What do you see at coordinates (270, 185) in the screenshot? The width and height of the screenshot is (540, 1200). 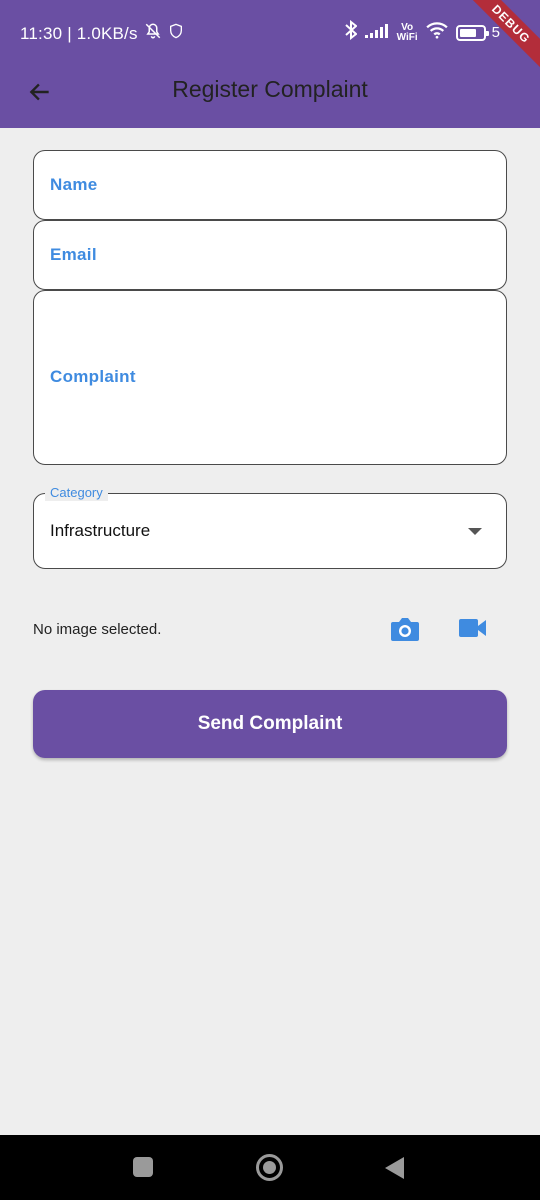 I see `name-field: Name` at bounding box center [270, 185].